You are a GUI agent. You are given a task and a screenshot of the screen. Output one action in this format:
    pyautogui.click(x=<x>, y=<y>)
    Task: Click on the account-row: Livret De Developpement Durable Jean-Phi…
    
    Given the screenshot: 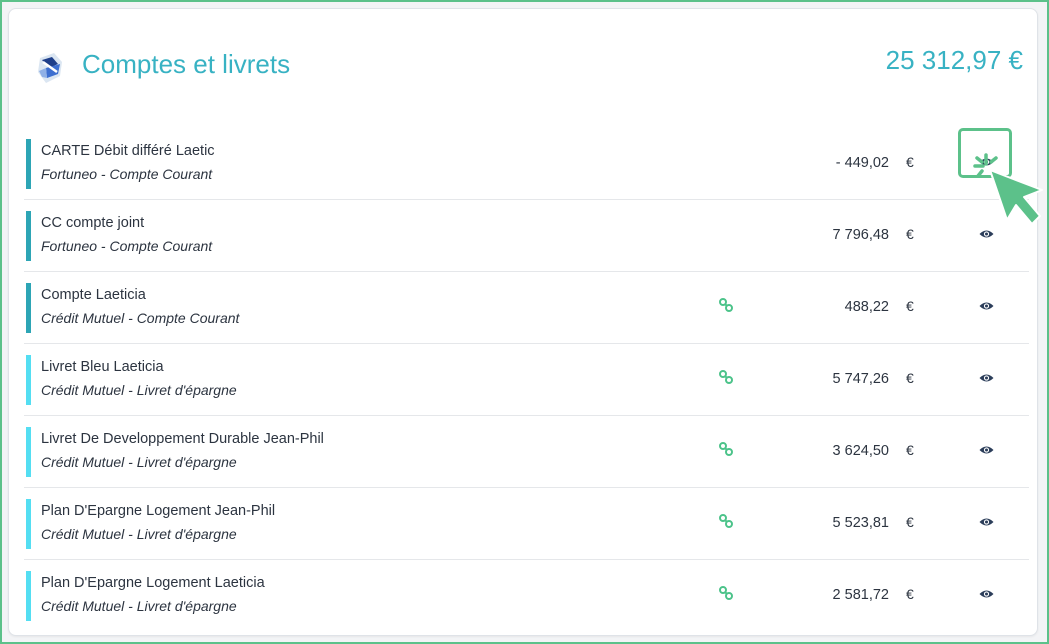 What is the action you would take?
    pyautogui.click(x=526, y=452)
    